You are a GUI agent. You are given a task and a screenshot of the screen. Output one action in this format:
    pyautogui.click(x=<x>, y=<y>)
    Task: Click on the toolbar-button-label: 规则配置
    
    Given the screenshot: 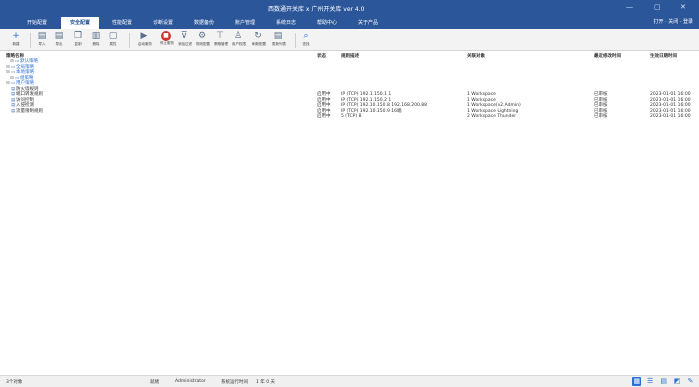 What is the action you would take?
    pyautogui.click(x=203, y=44)
    